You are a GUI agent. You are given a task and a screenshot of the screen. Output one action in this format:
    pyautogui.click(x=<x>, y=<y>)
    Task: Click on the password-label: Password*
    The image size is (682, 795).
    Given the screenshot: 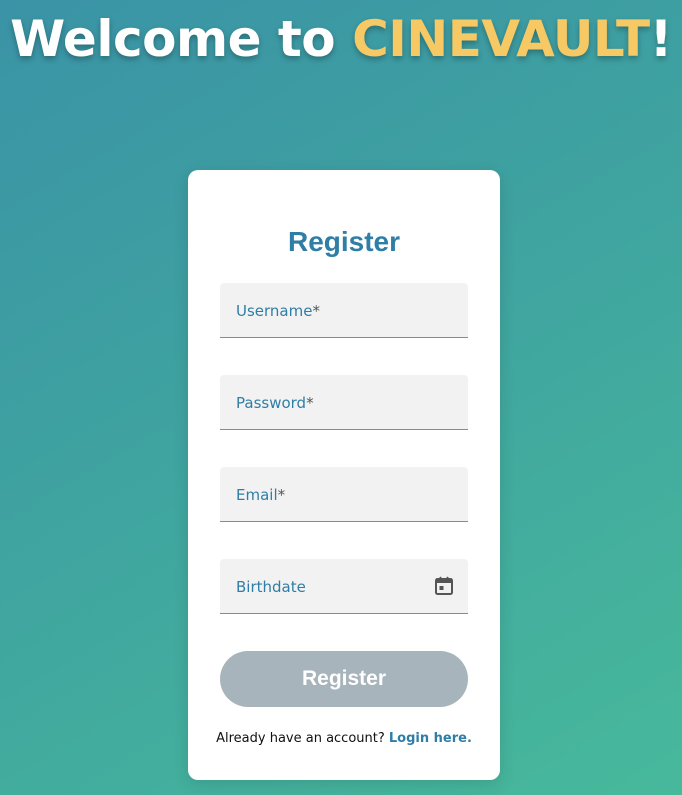 What is the action you would take?
    pyautogui.click(x=275, y=403)
    